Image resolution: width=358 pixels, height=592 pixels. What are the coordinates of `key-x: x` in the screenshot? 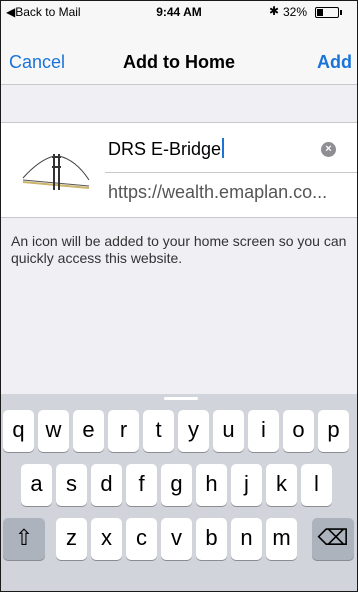 It's located at (106, 539).